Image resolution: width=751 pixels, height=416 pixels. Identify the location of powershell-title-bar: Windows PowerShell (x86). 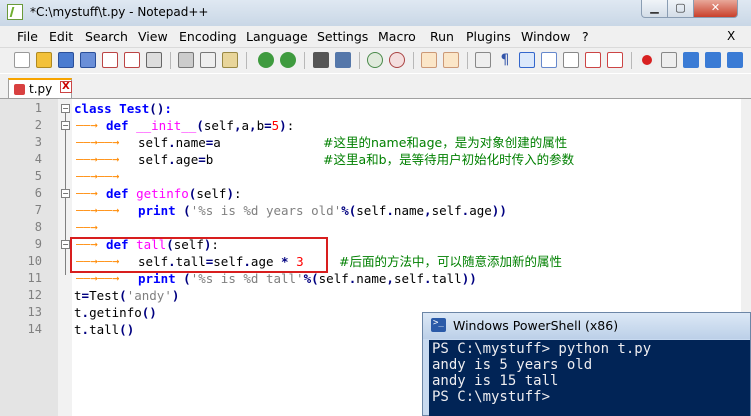
(586, 326).